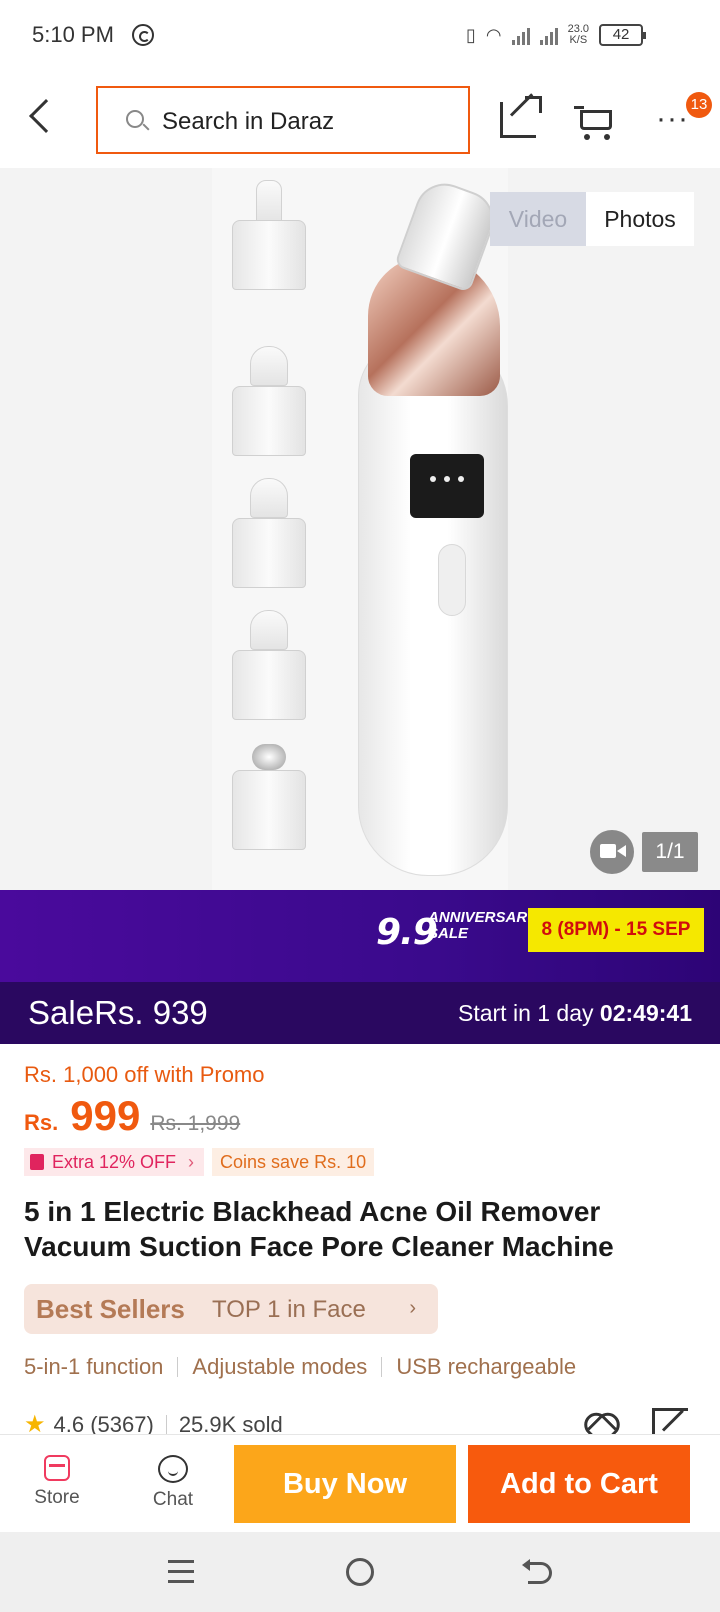 Image resolution: width=720 pixels, height=1612 pixels. I want to click on campaign-date: 8 (8PM) - 15 SEP, so click(616, 930).